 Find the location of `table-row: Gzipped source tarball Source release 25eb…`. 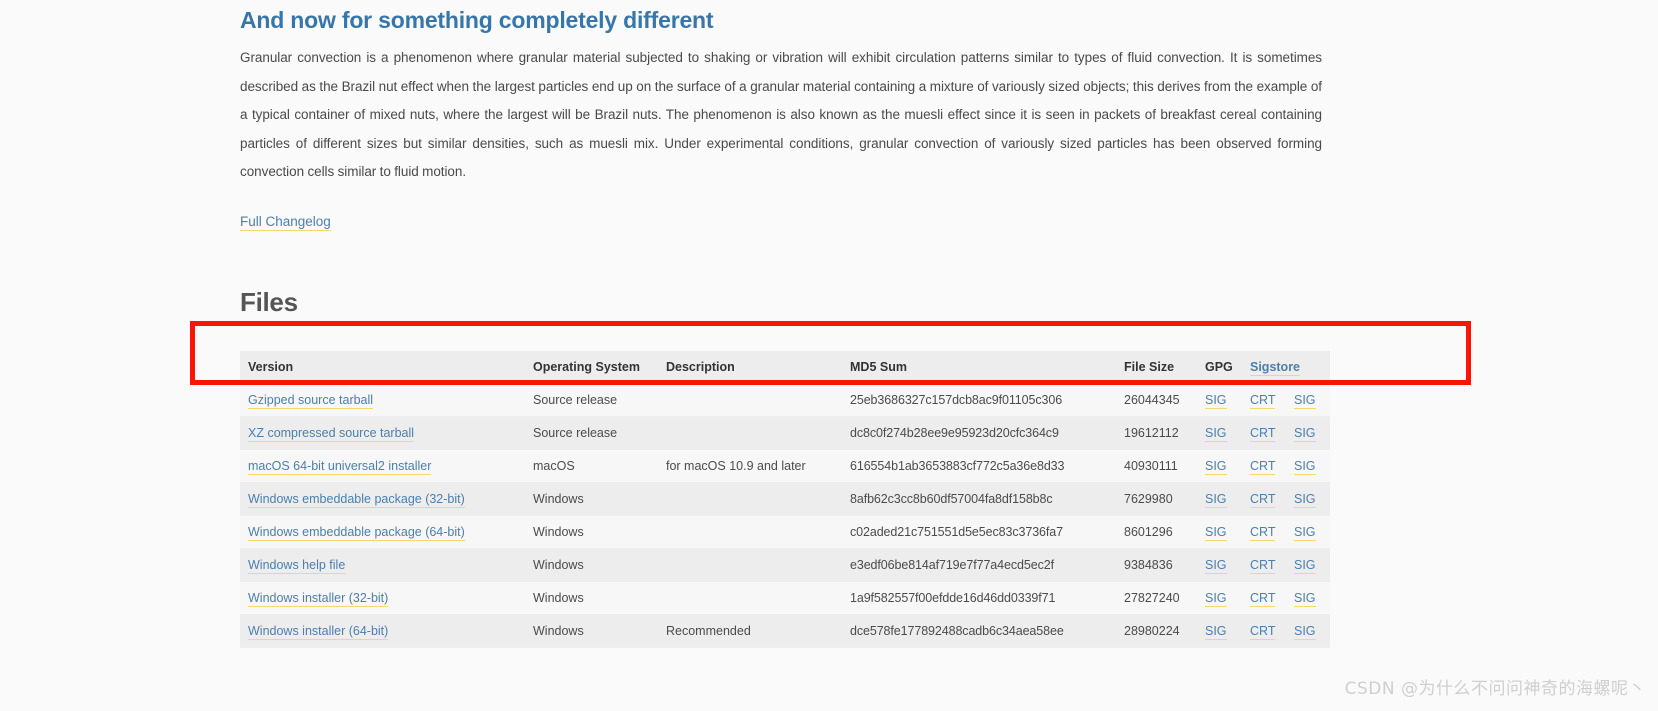

table-row: Gzipped source tarball Source release 25eb… is located at coordinates (785, 400).